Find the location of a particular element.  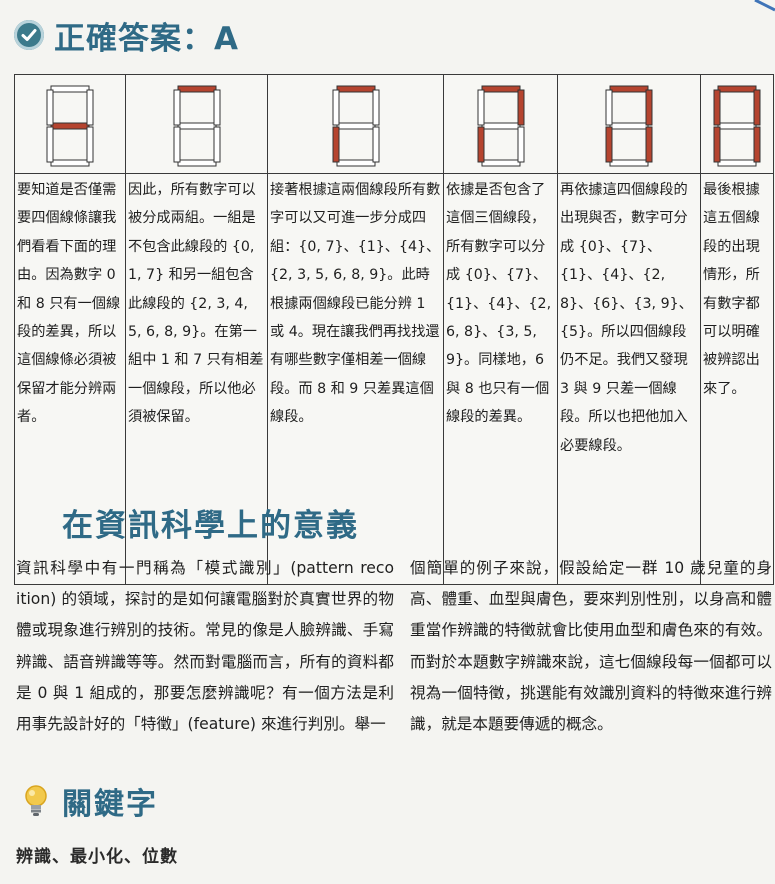

answer-title: 正確答案：A is located at coordinates (146, 38).